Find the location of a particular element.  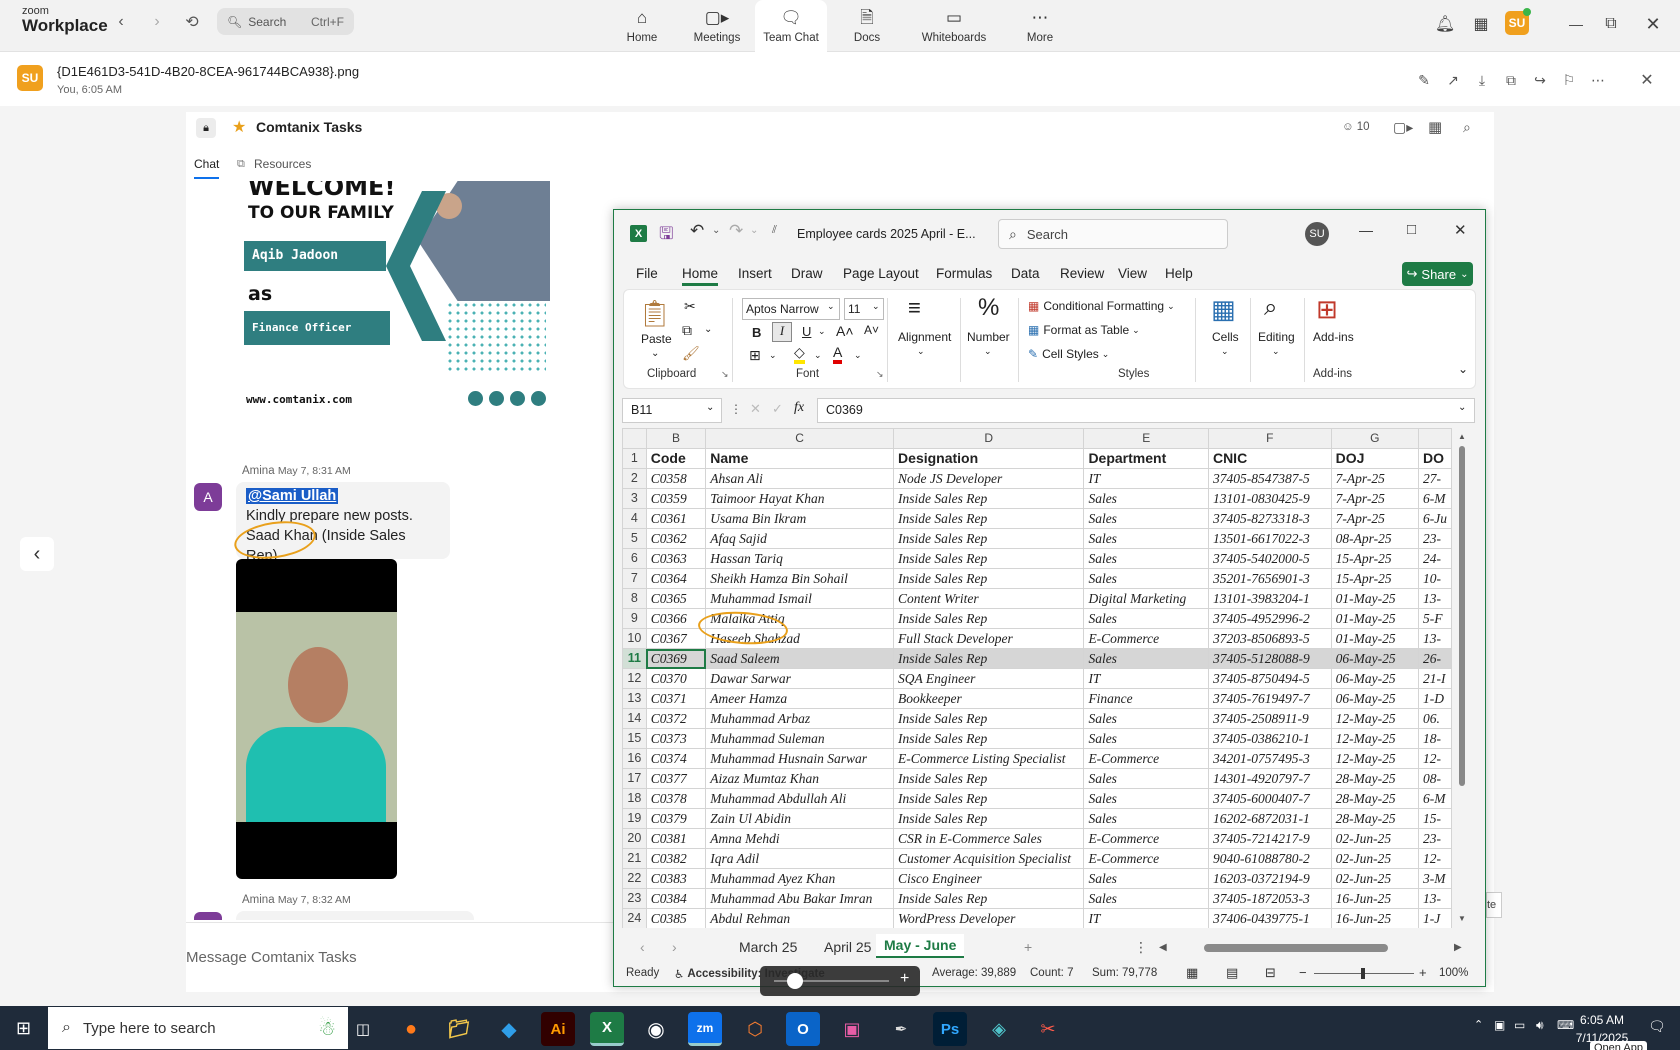

row-number: 20 is located at coordinates (634, 838).